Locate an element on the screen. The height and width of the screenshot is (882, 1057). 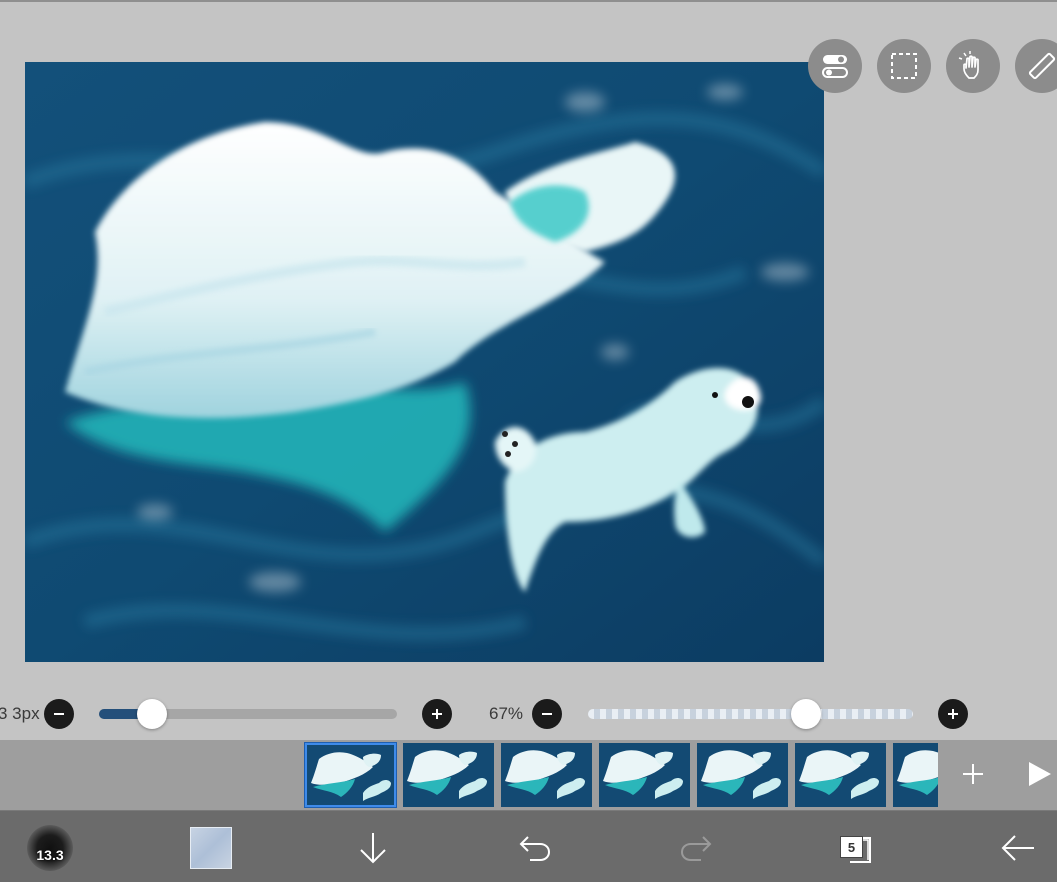
redo-icon is located at coordinates (696, 848).